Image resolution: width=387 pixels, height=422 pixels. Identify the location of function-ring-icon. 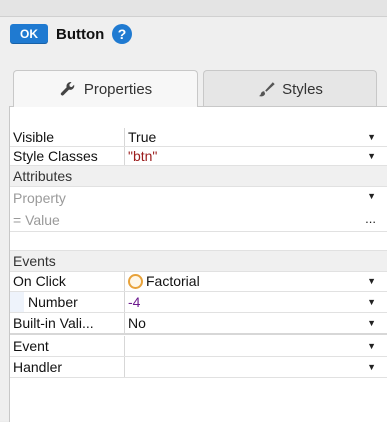
(135, 281).